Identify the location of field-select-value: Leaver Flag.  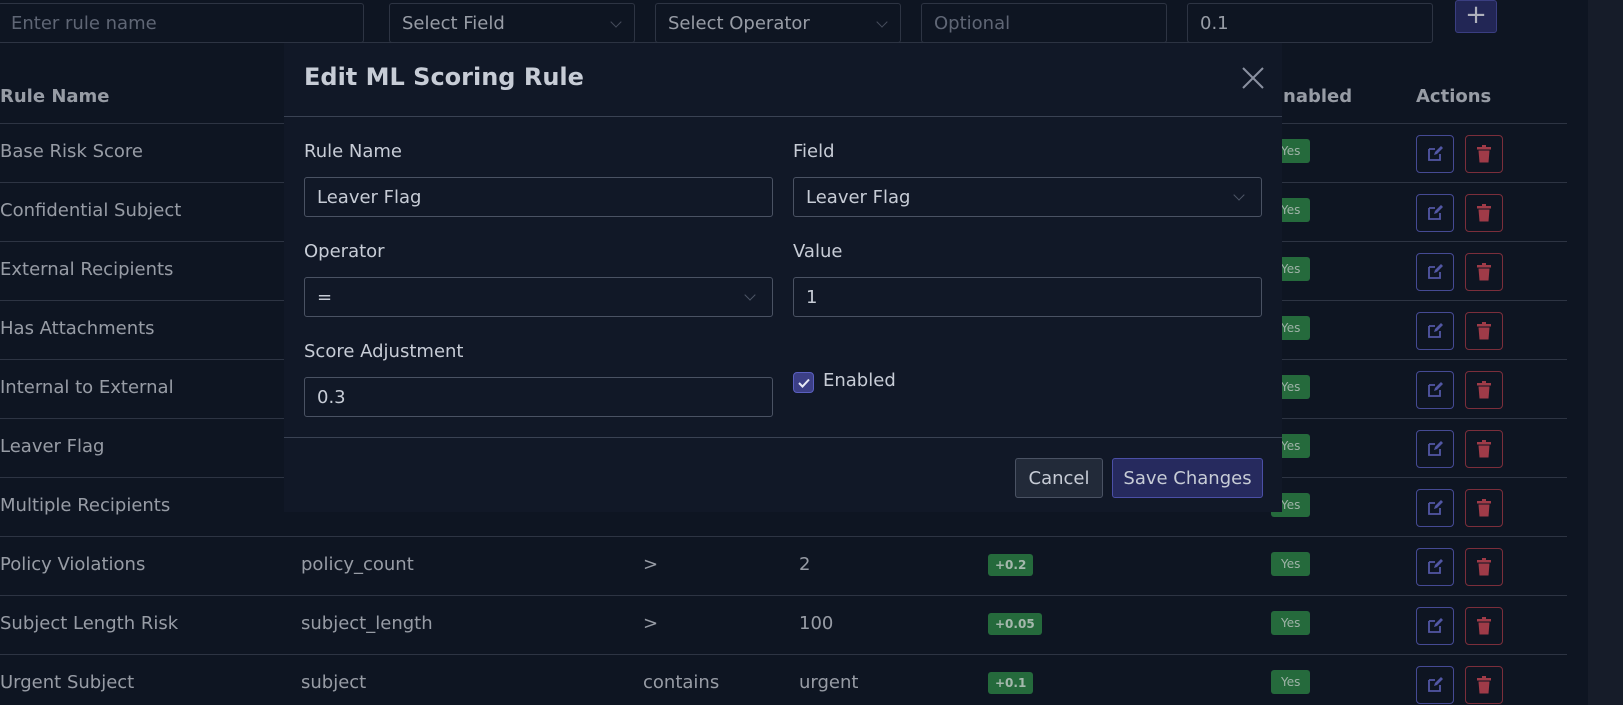
(858, 197).